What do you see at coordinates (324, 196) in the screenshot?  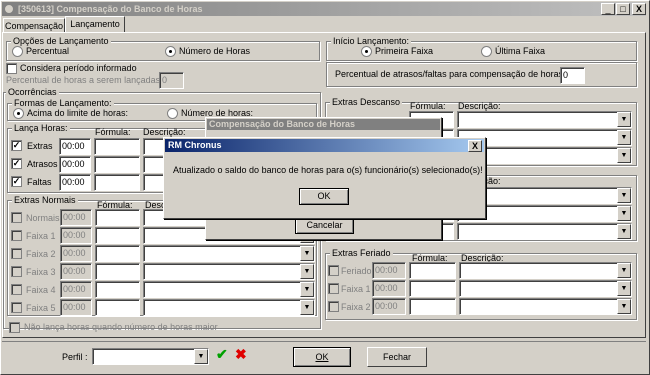 I see `message-ok-button: OK` at bounding box center [324, 196].